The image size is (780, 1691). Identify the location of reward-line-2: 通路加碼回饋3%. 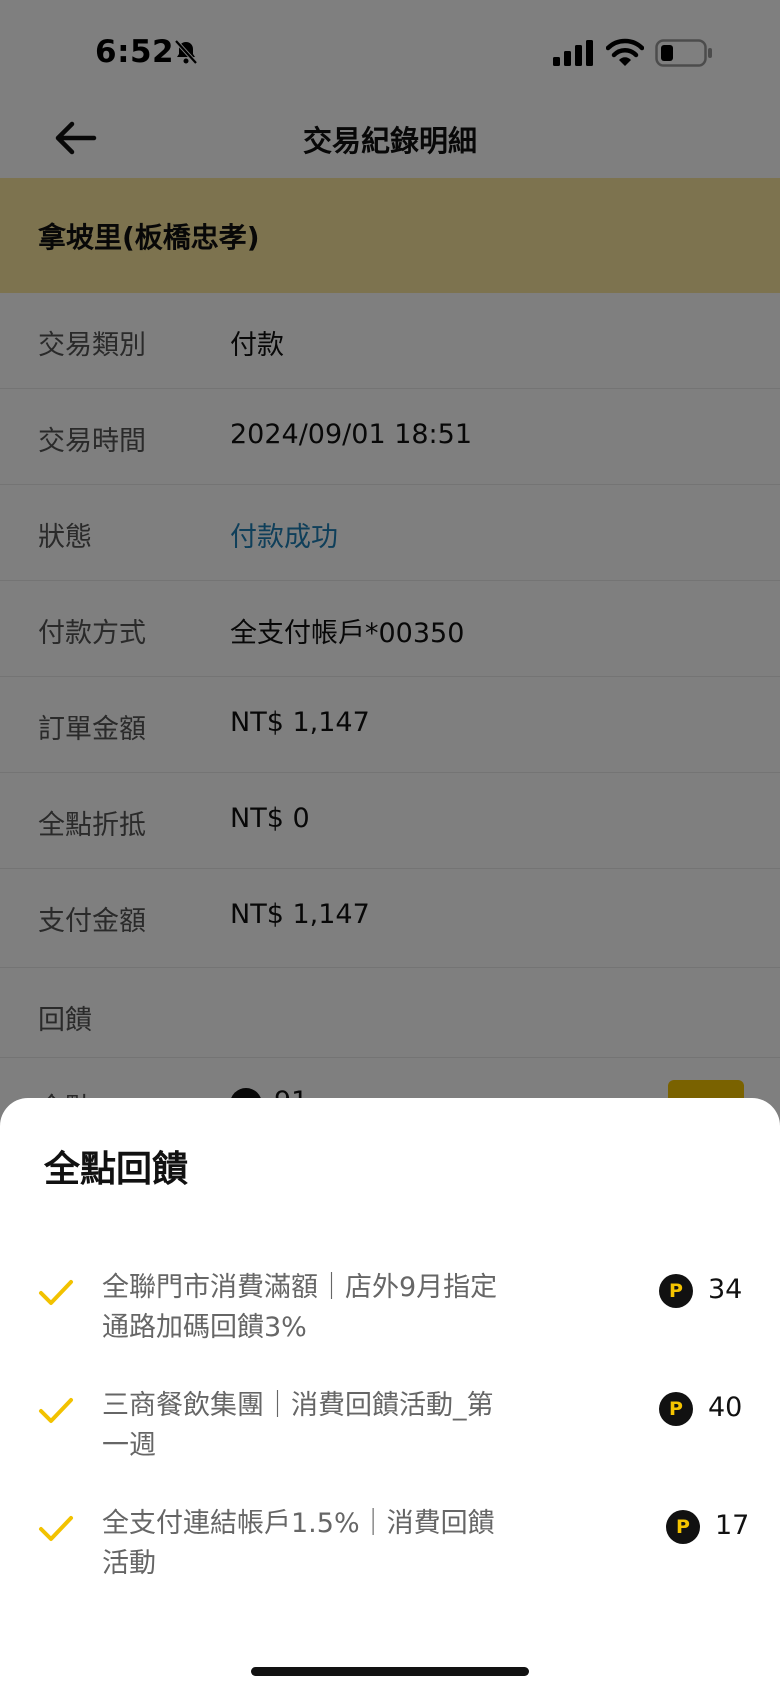
(204, 1327).